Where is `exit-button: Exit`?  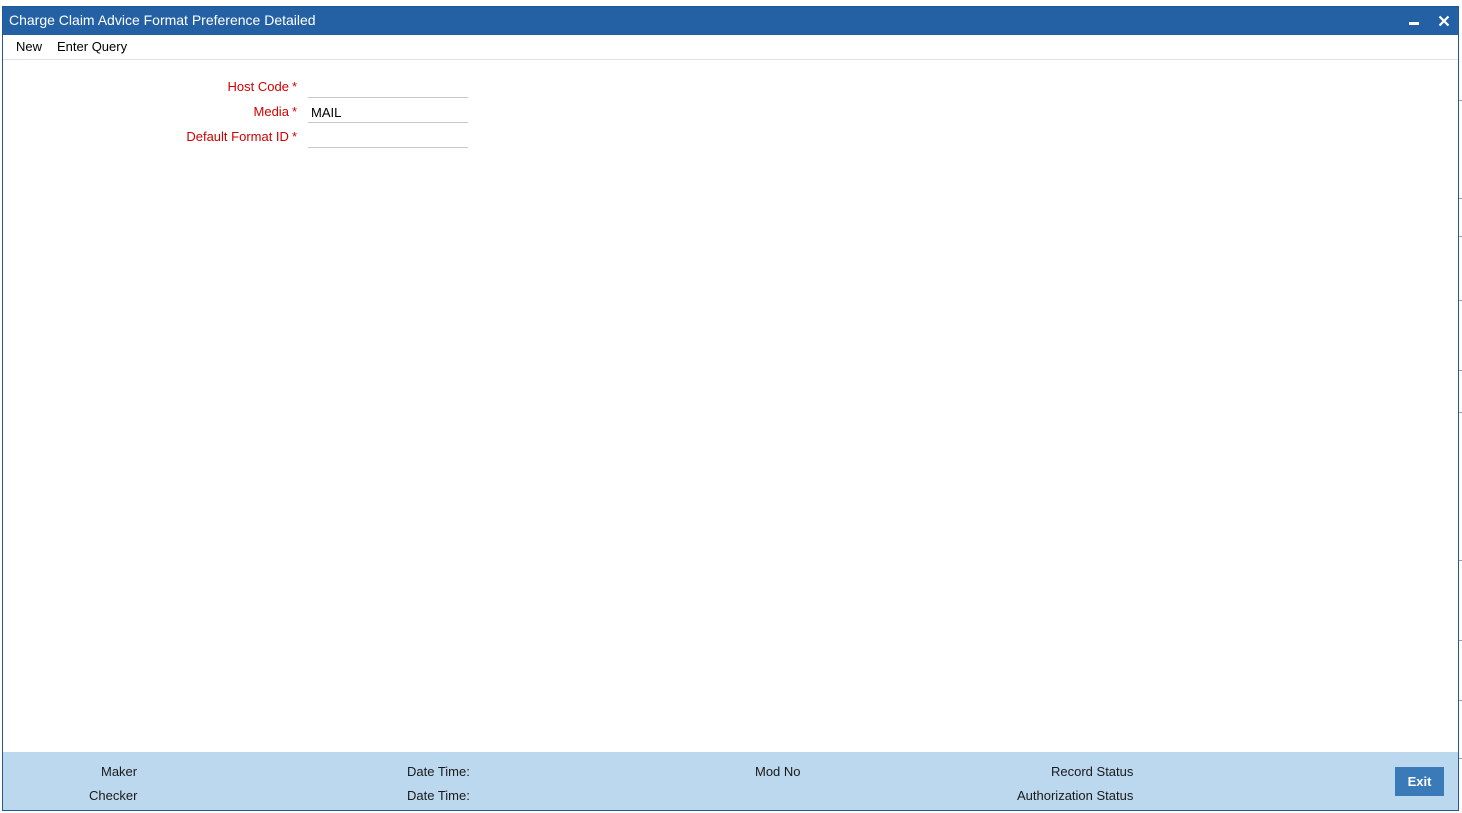
exit-button: Exit is located at coordinates (1419, 781).